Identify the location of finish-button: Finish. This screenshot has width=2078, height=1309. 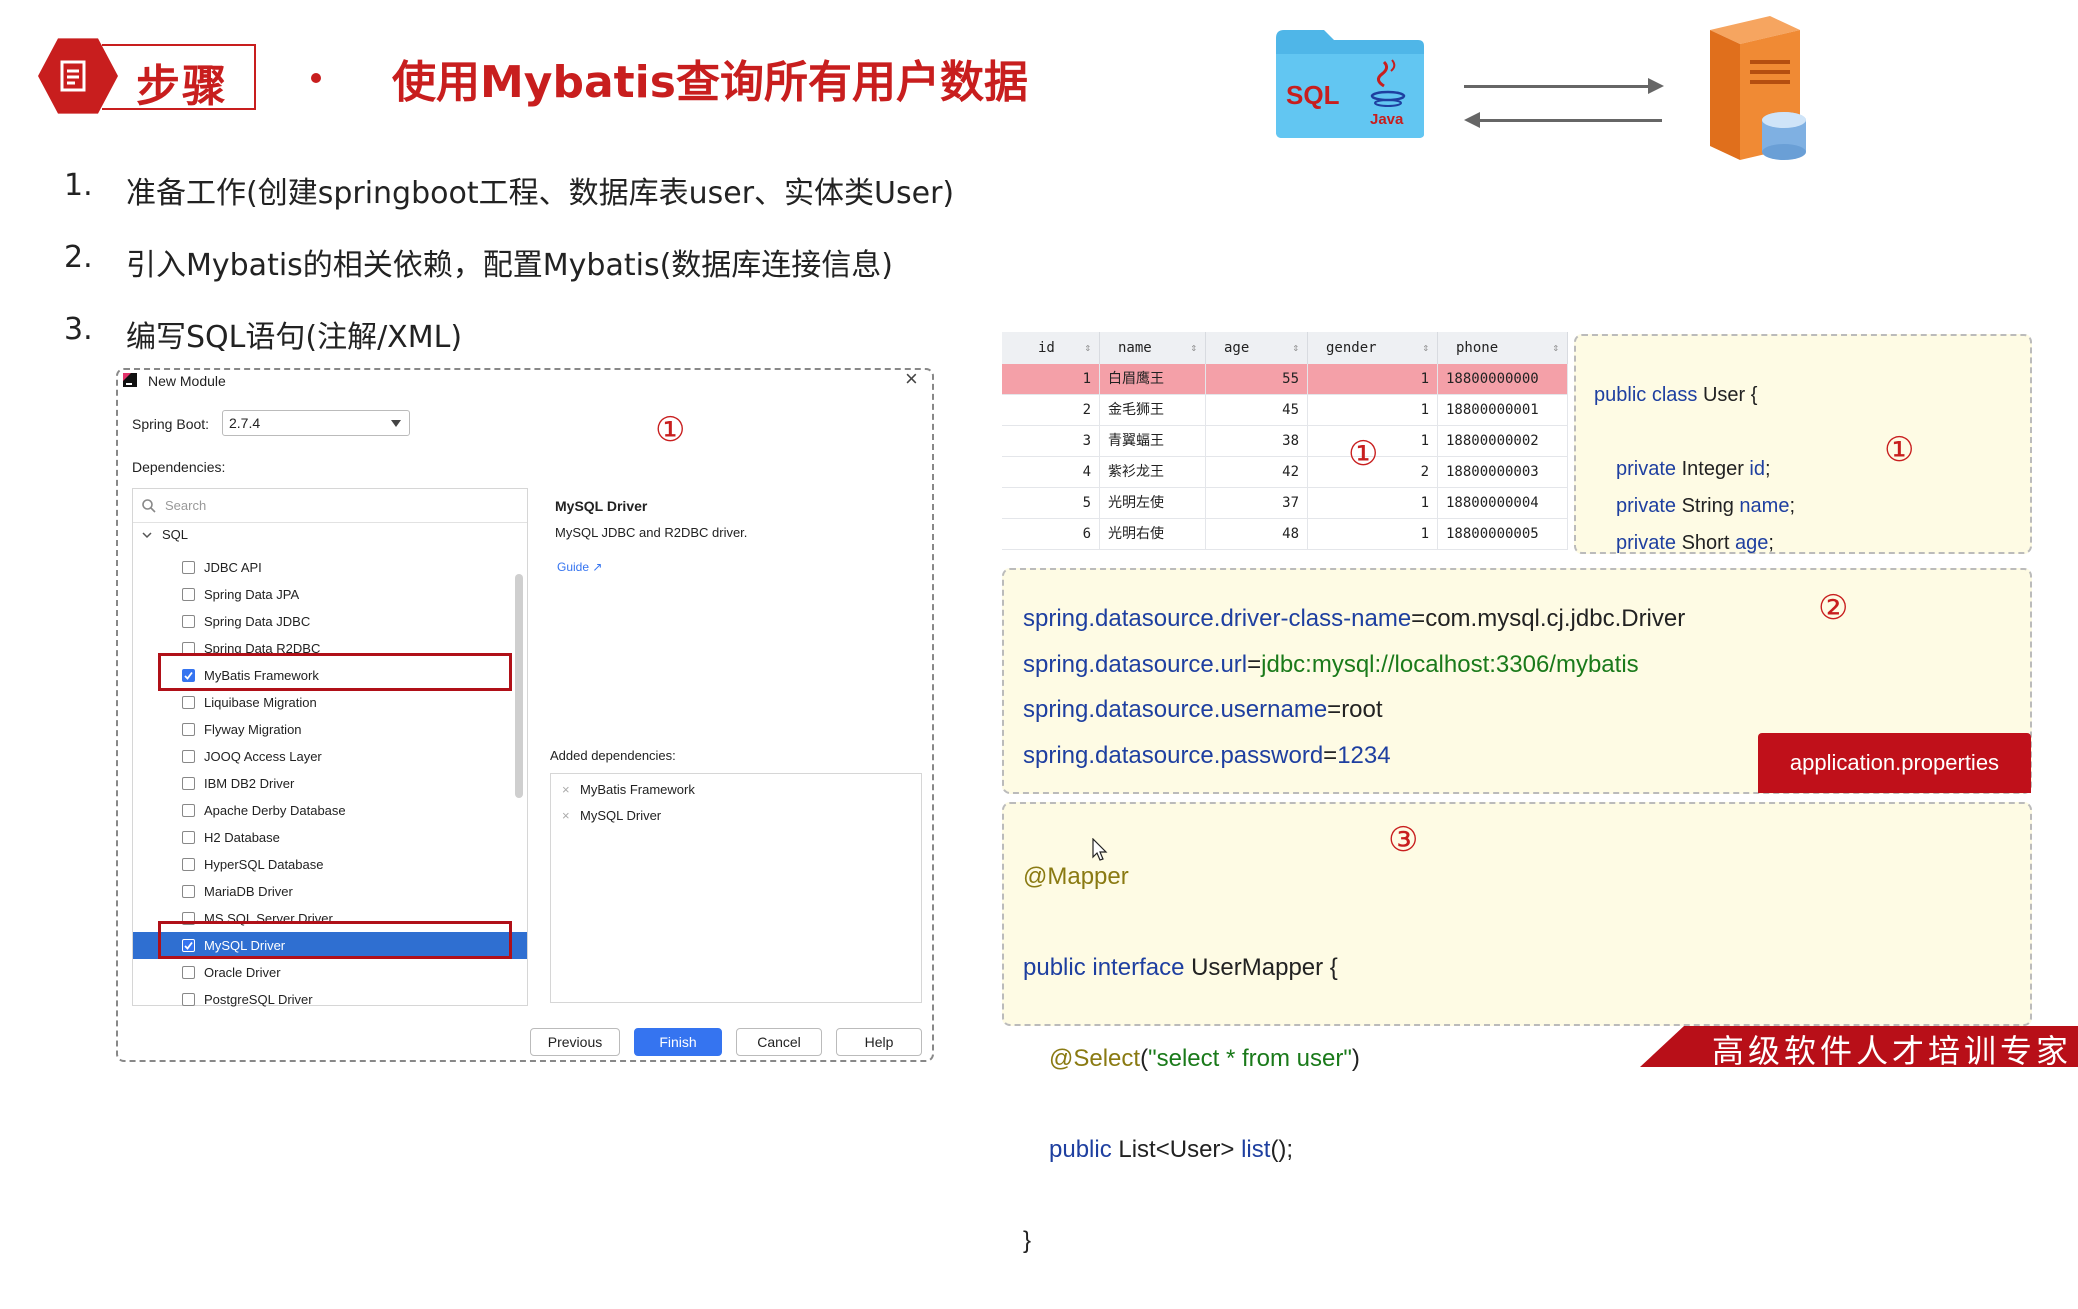
(678, 1042).